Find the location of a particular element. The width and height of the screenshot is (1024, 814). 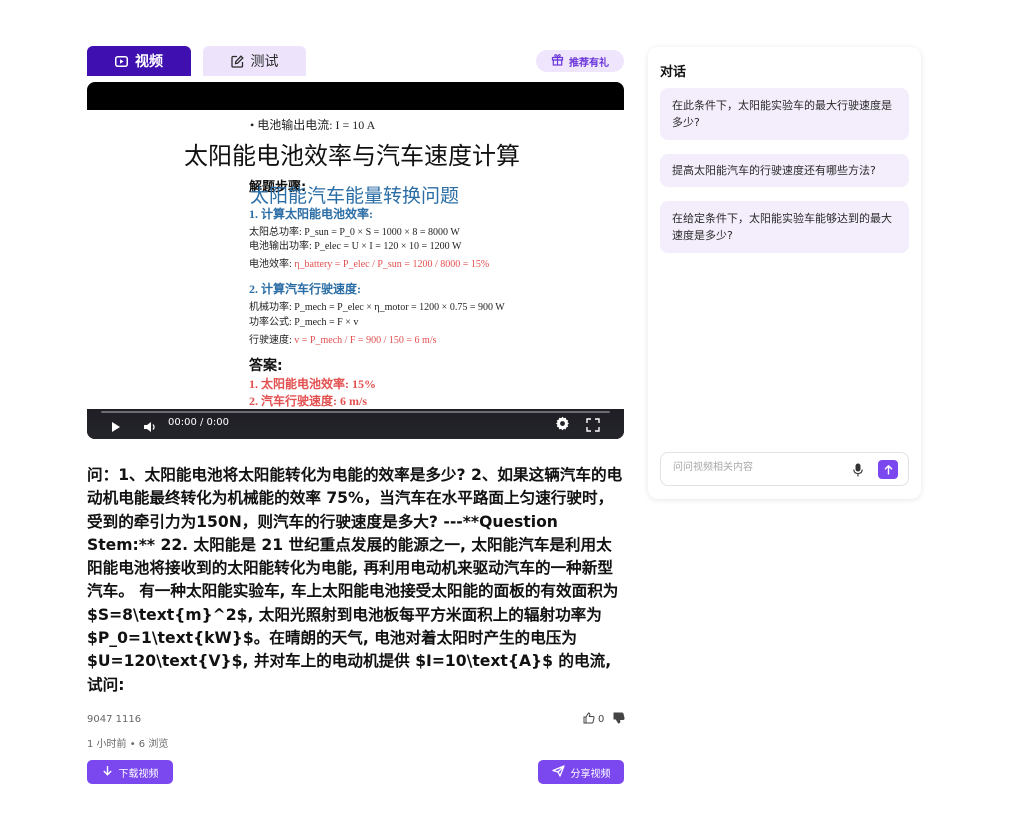

thumbs-down-icon is located at coordinates (619, 719).